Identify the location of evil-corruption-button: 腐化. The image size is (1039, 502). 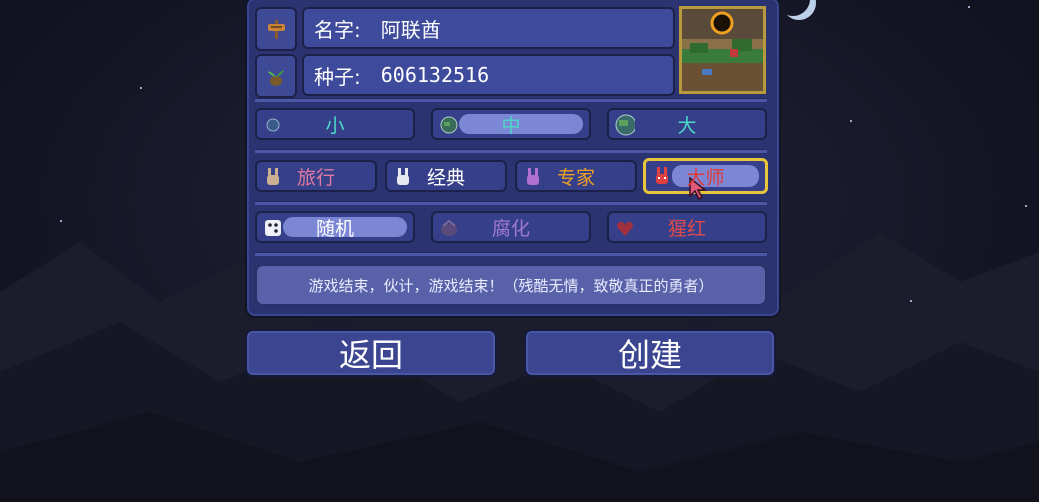
(511, 227).